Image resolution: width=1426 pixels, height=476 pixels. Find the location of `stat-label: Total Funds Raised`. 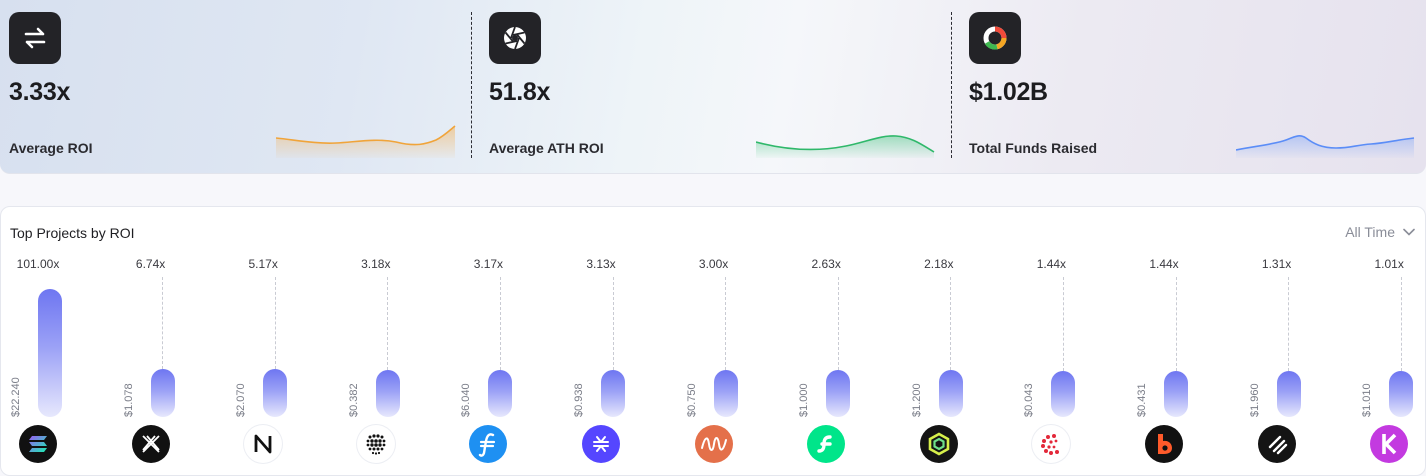

stat-label: Total Funds Raised is located at coordinates (1033, 148).